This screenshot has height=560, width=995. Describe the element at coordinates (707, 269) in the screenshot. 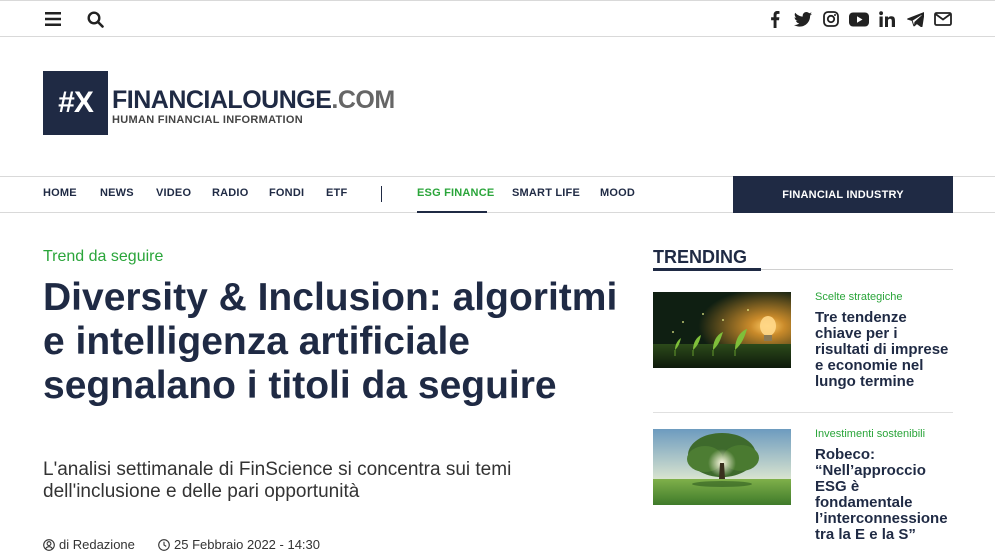

I see `trending-accent-bar` at that location.